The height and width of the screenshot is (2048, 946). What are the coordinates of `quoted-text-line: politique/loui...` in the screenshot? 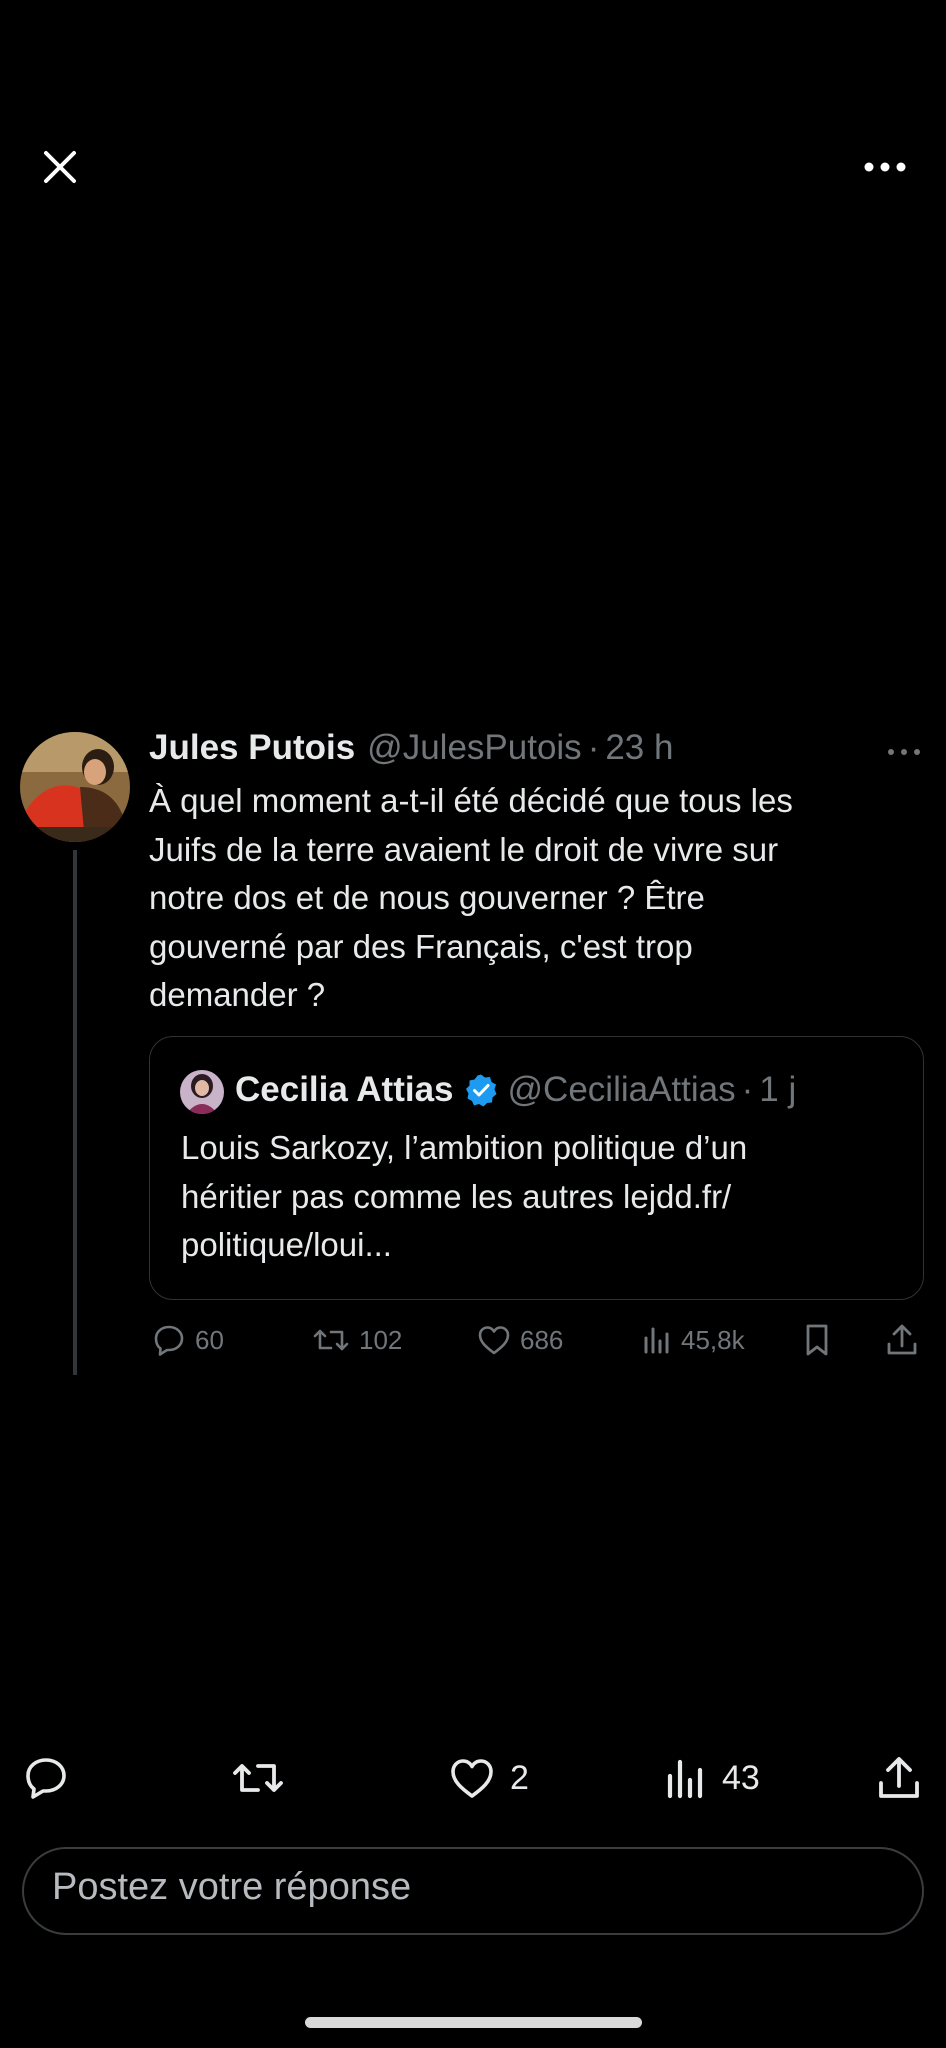 It's located at (286, 1244).